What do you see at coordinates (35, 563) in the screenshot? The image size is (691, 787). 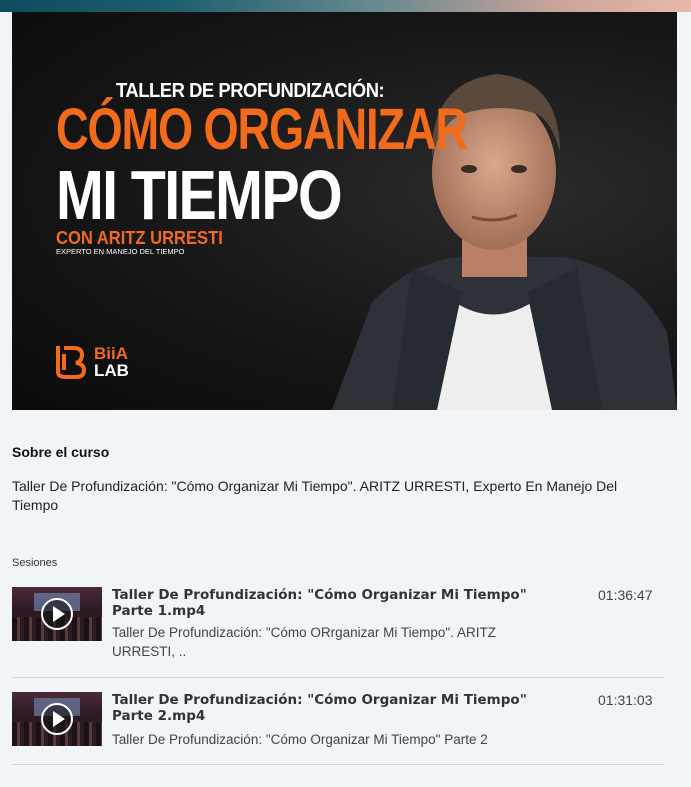 I see `sessions-label: Sesiones` at bounding box center [35, 563].